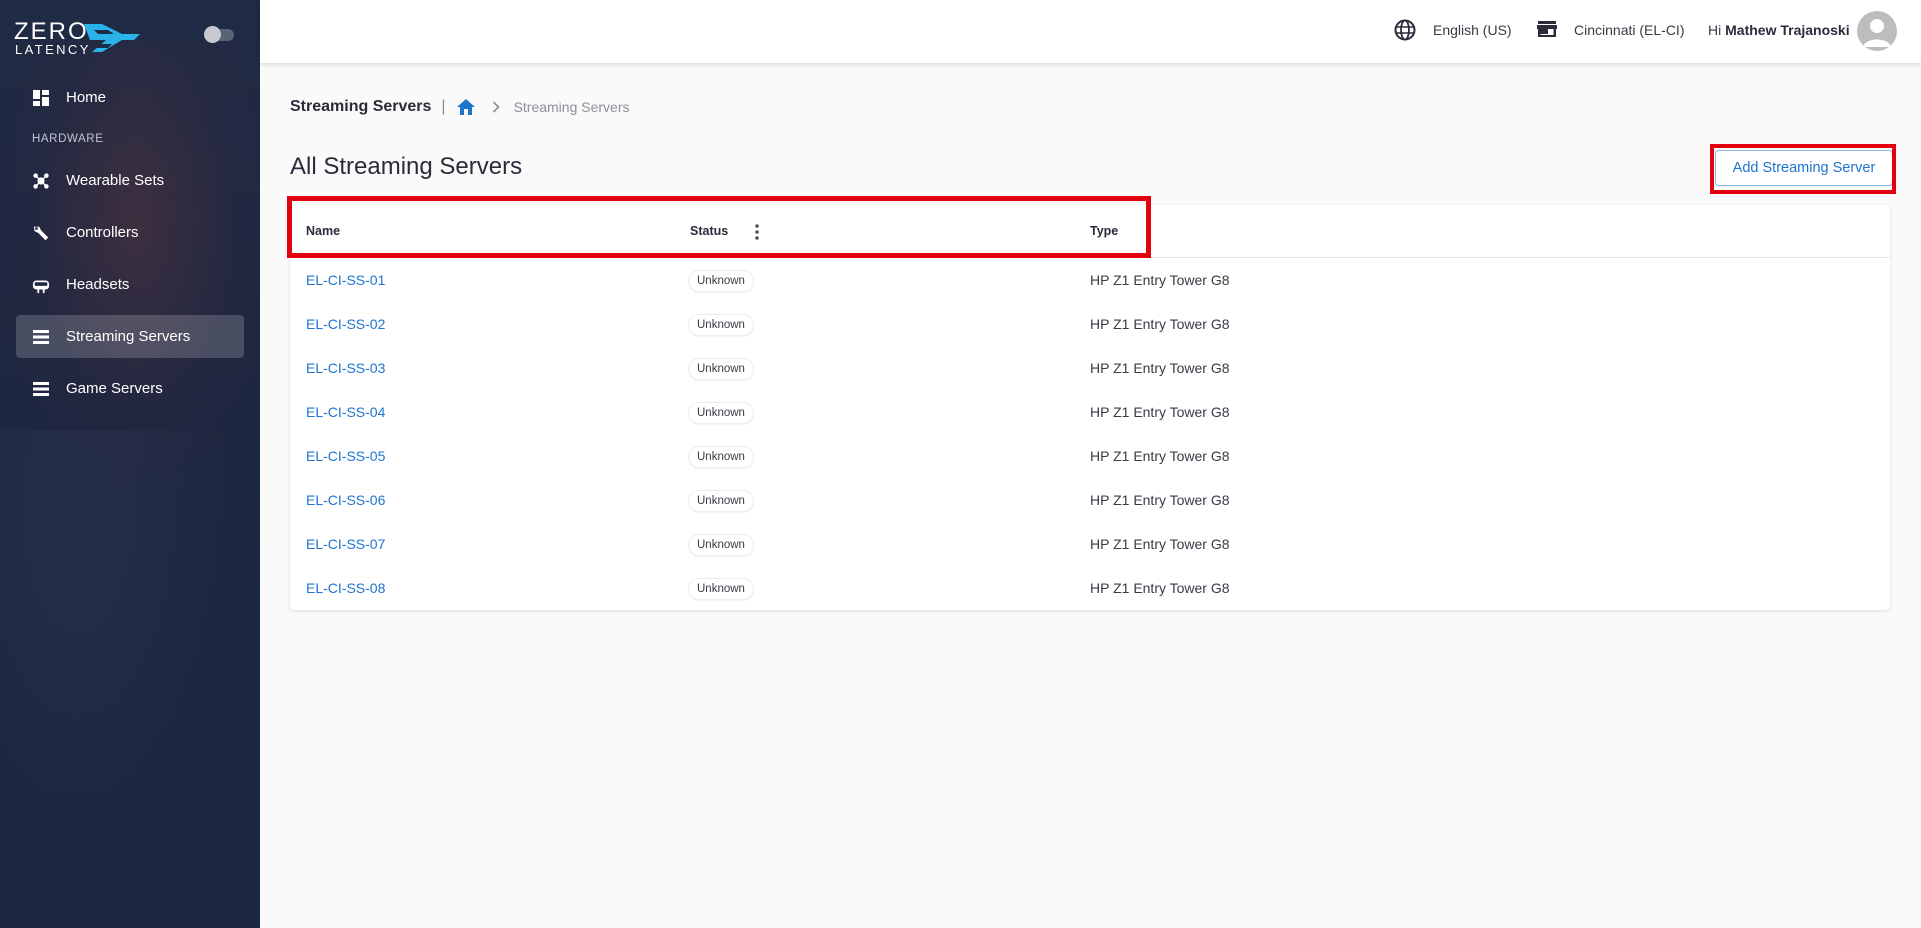 Image resolution: width=1921 pixels, height=928 pixels. I want to click on sidebar-section-hardware: HARDWARE, so click(68, 139).